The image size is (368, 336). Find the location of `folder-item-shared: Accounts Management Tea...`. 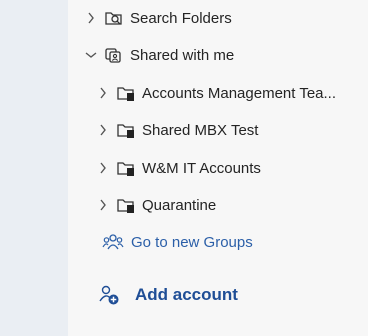

folder-item-shared: Accounts Management Tea... is located at coordinates (218, 93).